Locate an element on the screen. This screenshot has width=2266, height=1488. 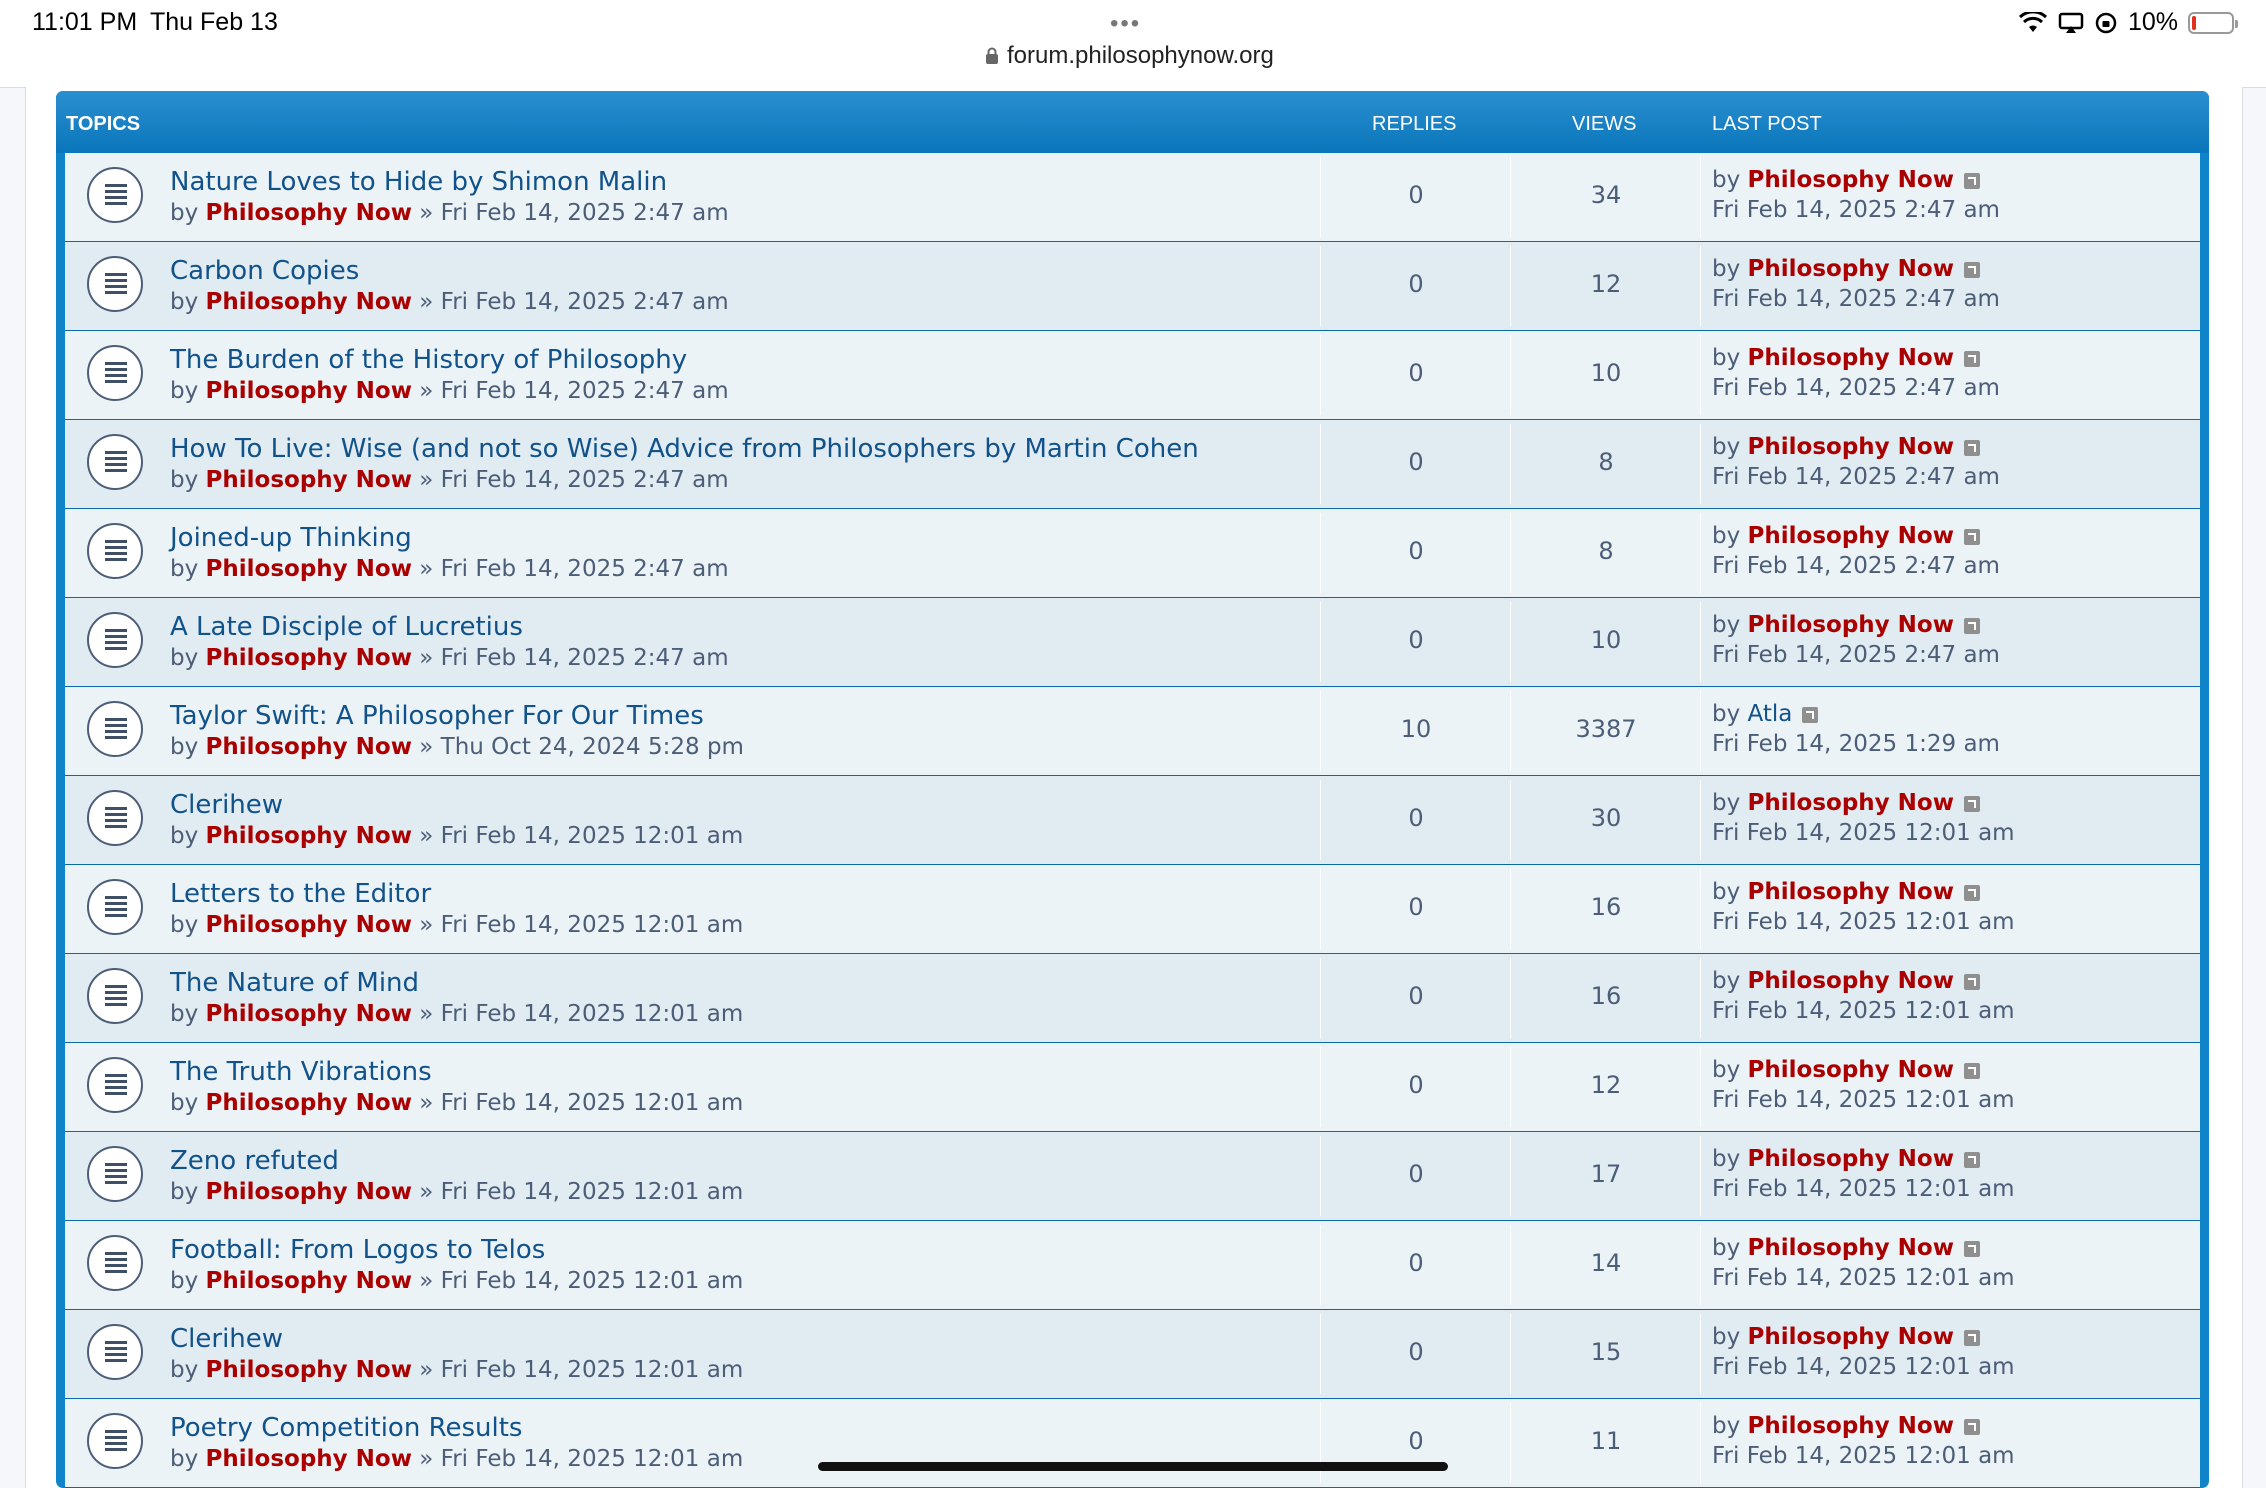
topic-title-link: The Truth Vibrations is located at coordinates (301, 1072).